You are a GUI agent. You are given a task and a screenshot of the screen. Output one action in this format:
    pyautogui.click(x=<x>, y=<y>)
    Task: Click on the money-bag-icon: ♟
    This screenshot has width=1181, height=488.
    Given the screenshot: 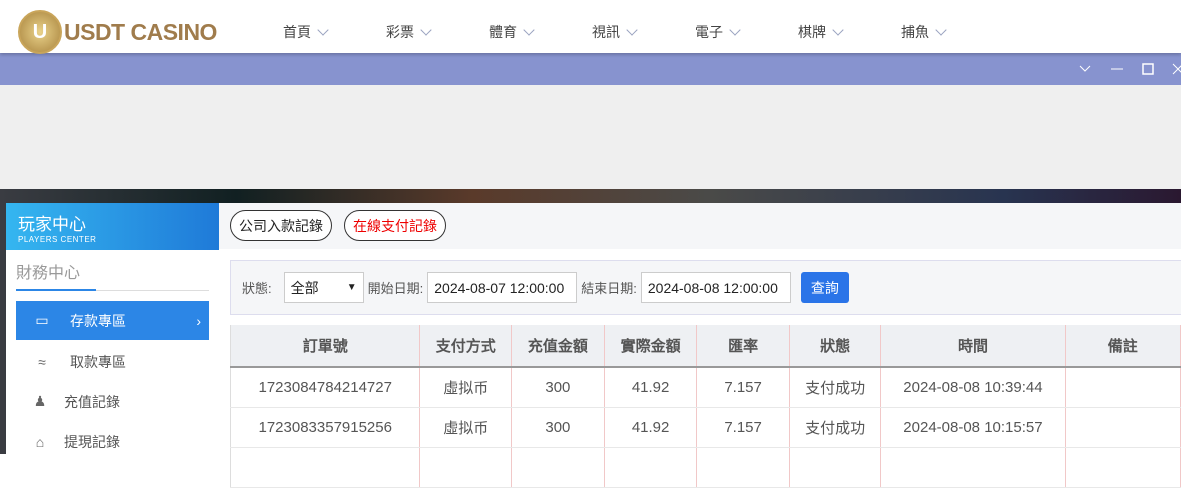 What is the action you would take?
    pyautogui.click(x=40, y=401)
    